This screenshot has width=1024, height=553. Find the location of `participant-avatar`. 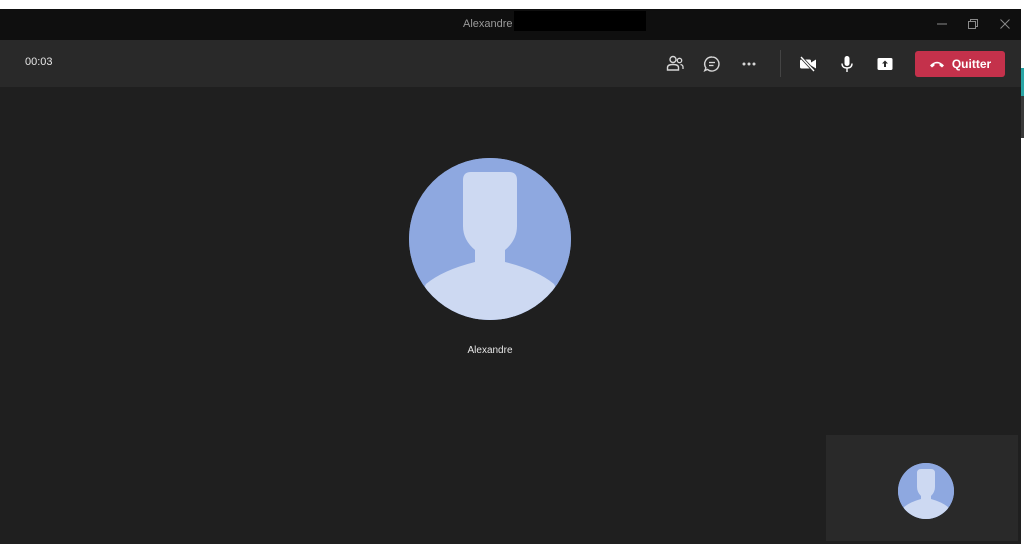

participant-avatar is located at coordinates (490, 239).